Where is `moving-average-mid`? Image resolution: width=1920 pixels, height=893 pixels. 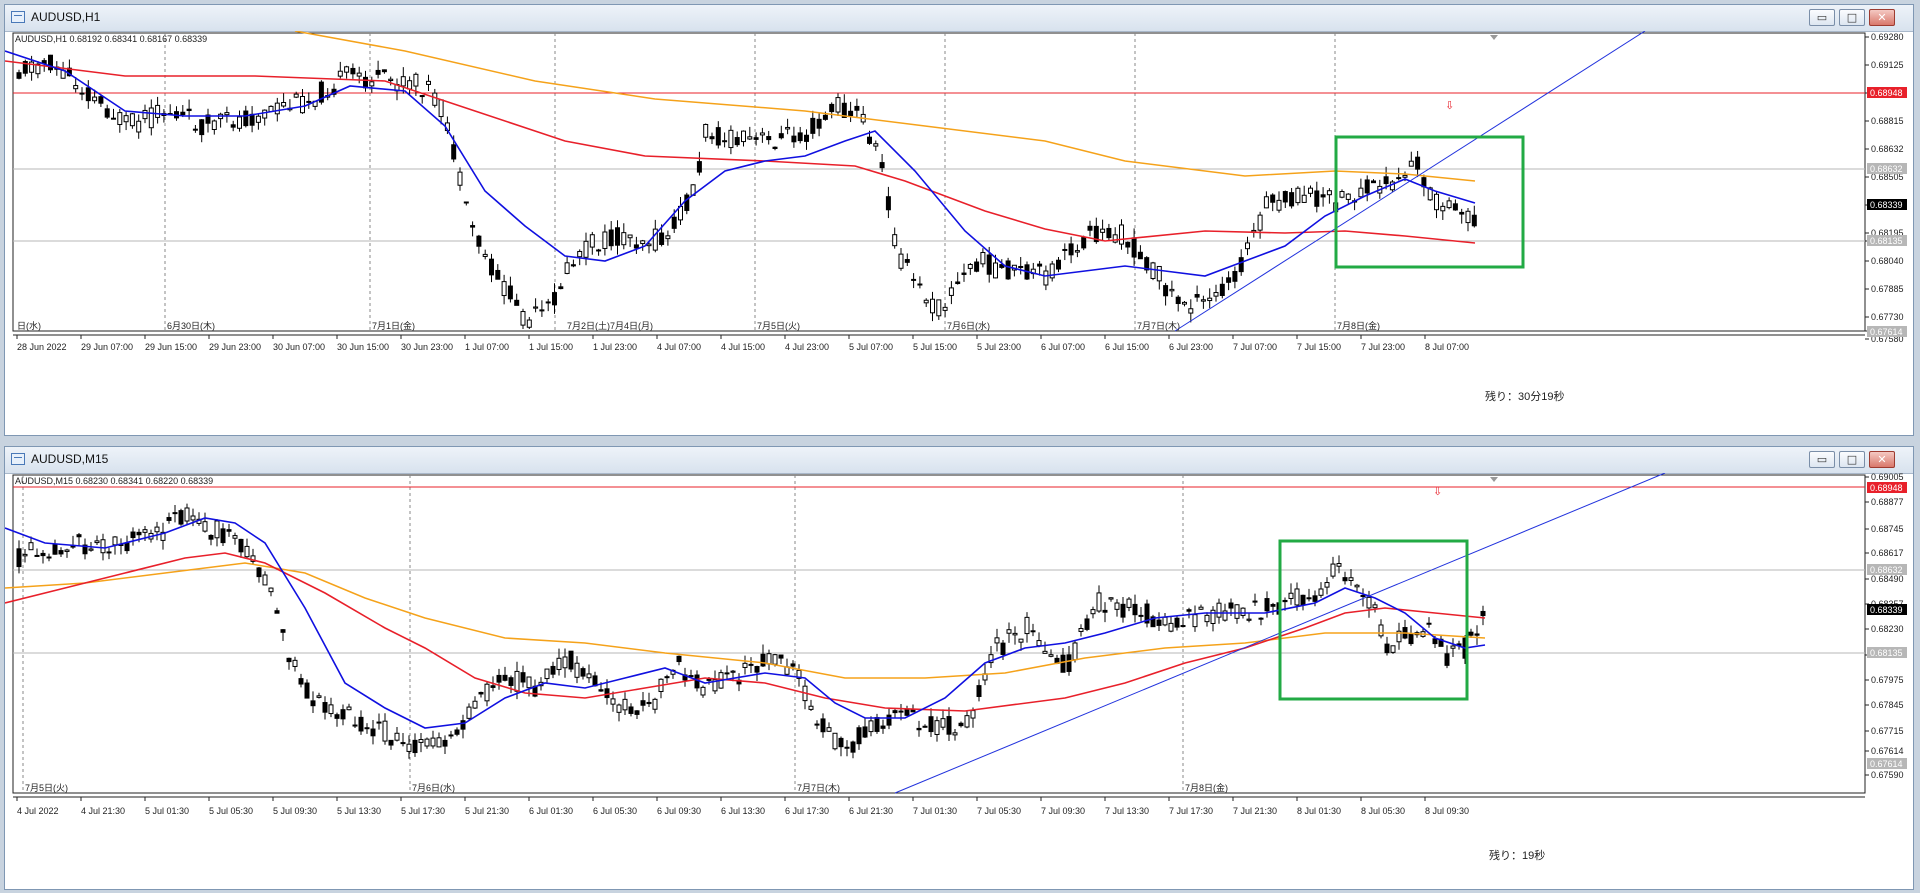
moving-average-mid is located at coordinates (745, 632).